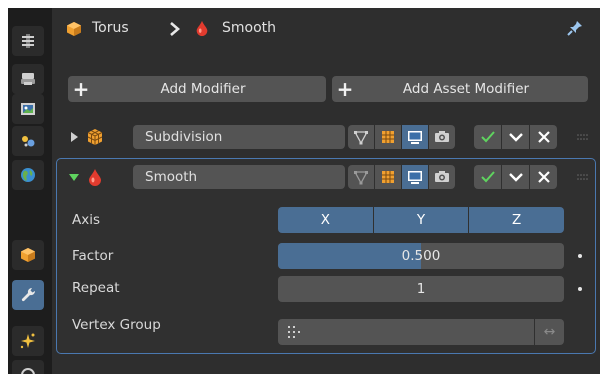 This screenshot has width=608, height=374. I want to click on pin-icon, so click(575, 28).